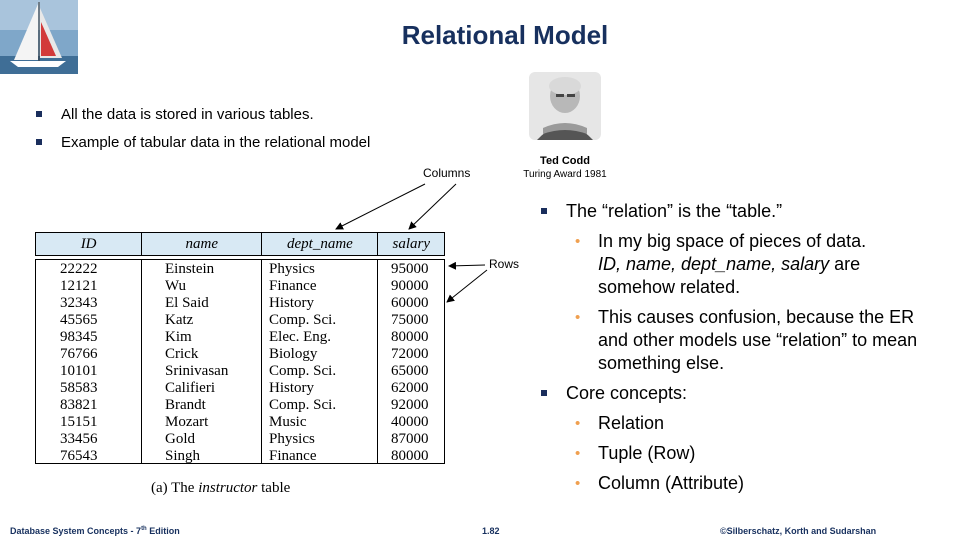 The height and width of the screenshot is (540, 960). What do you see at coordinates (732, 241) in the screenshot?
I see `sub-bullet-line: In my big space of pieces of data.` at bounding box center [732, 241].